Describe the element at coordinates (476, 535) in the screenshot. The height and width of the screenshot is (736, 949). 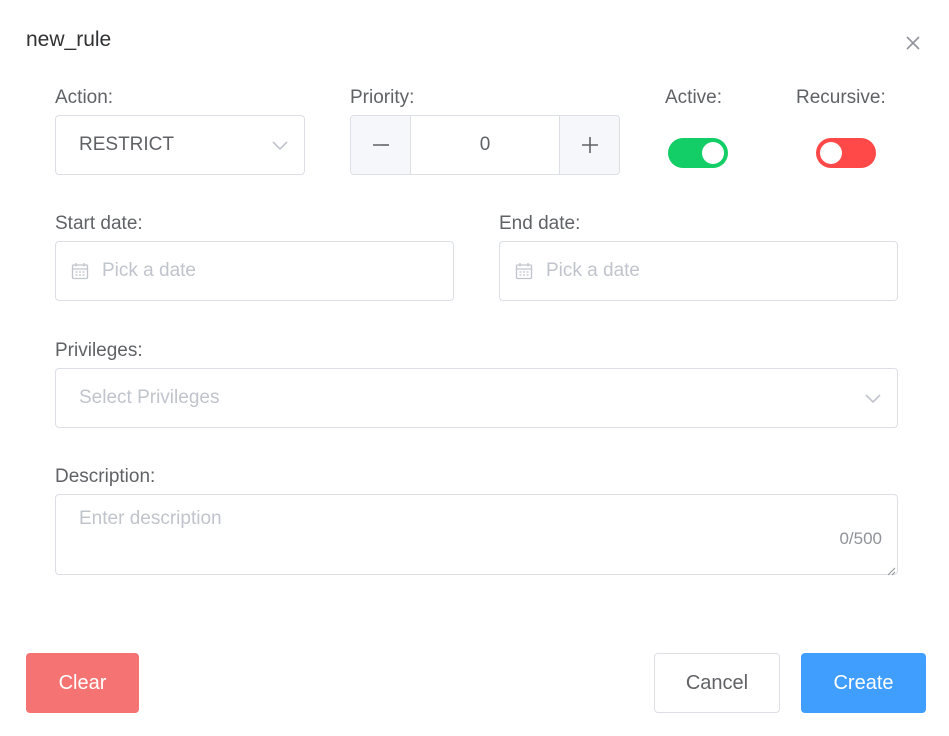
I see `description-textarea: Enter description 0/500` at that location.